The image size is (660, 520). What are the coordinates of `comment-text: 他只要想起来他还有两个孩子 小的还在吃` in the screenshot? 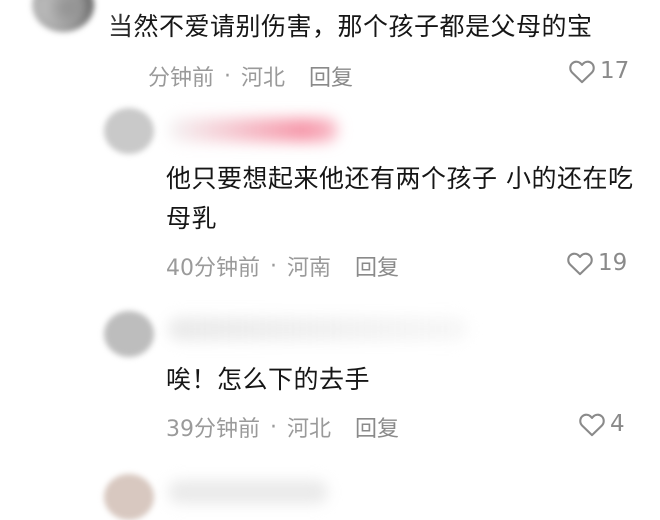 It's located at (400, 178).